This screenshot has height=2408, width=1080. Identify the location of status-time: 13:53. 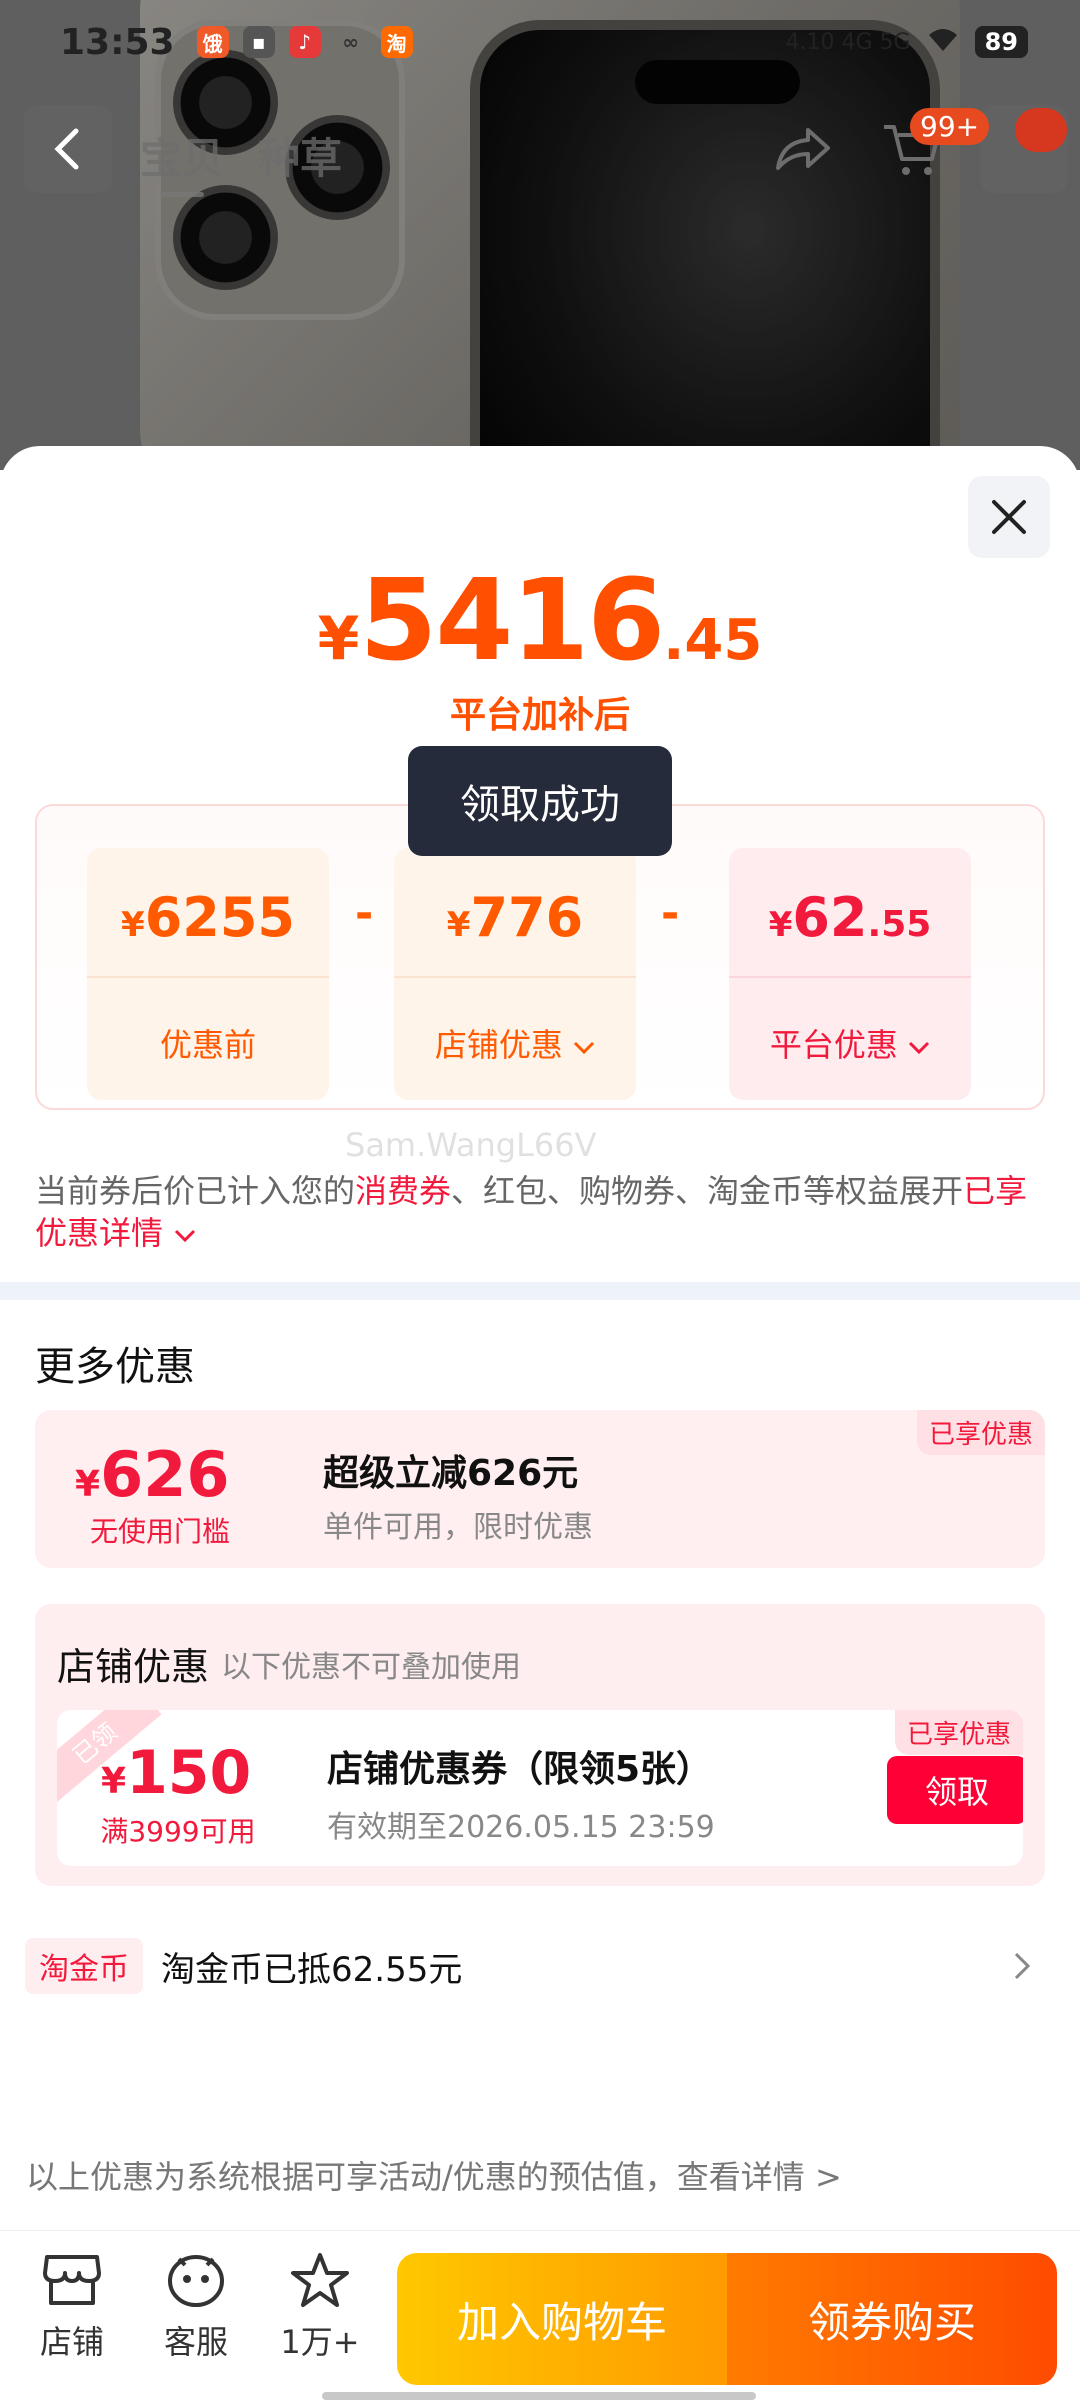
(117, 42).